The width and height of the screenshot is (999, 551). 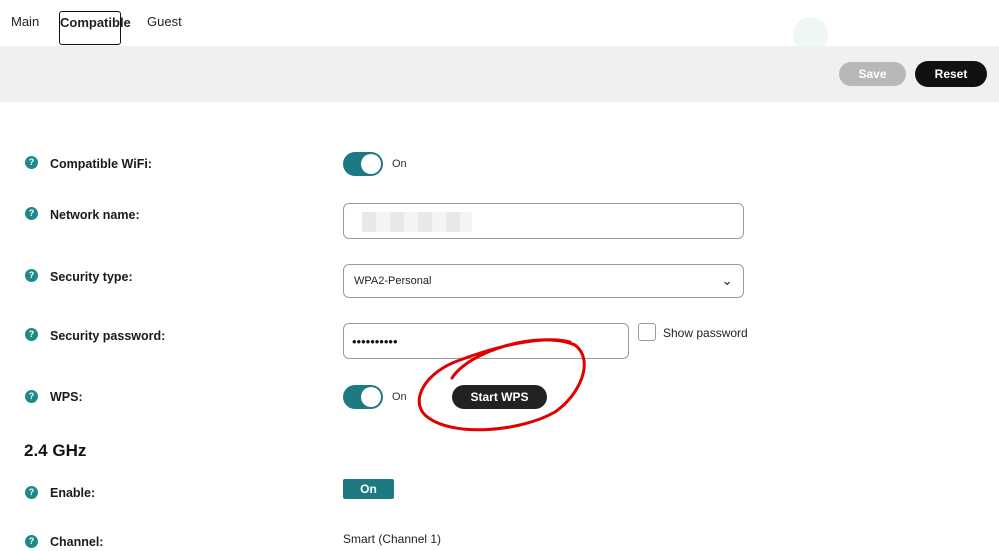 I want to click on channel-value: Smart (Channel 1), so click(x=392, y=539).